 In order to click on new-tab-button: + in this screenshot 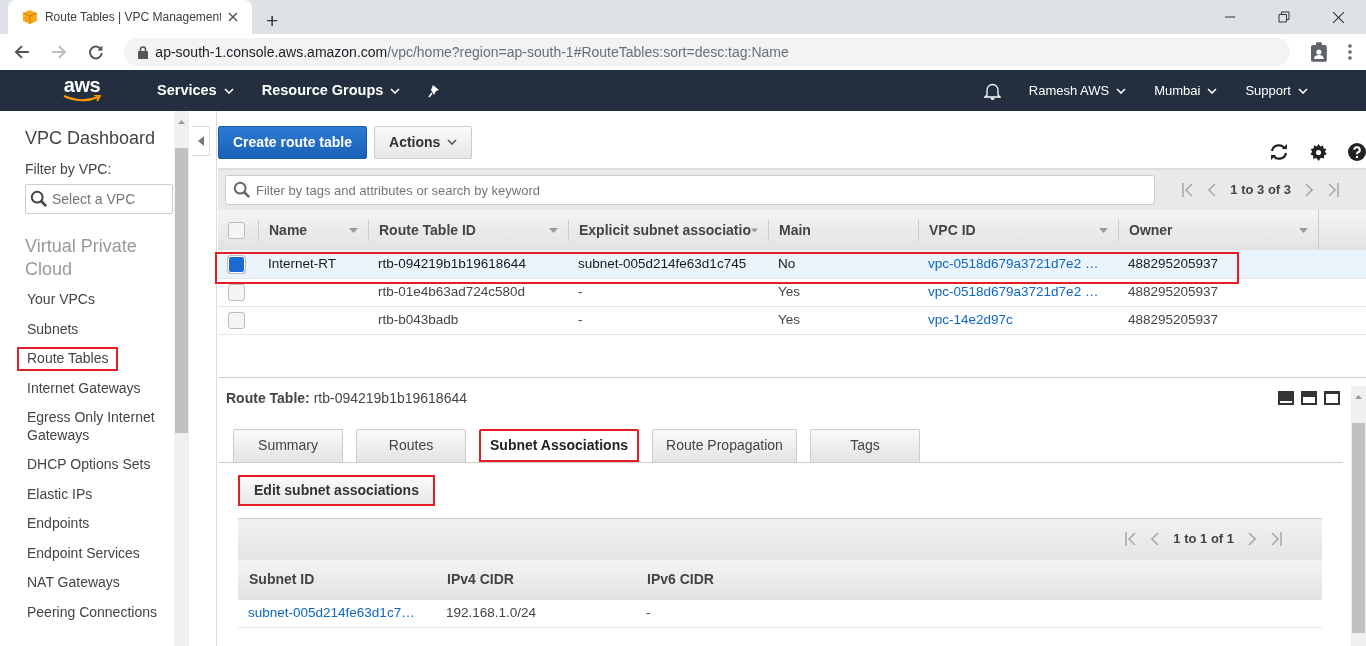, I will do `click(272, 20)`.